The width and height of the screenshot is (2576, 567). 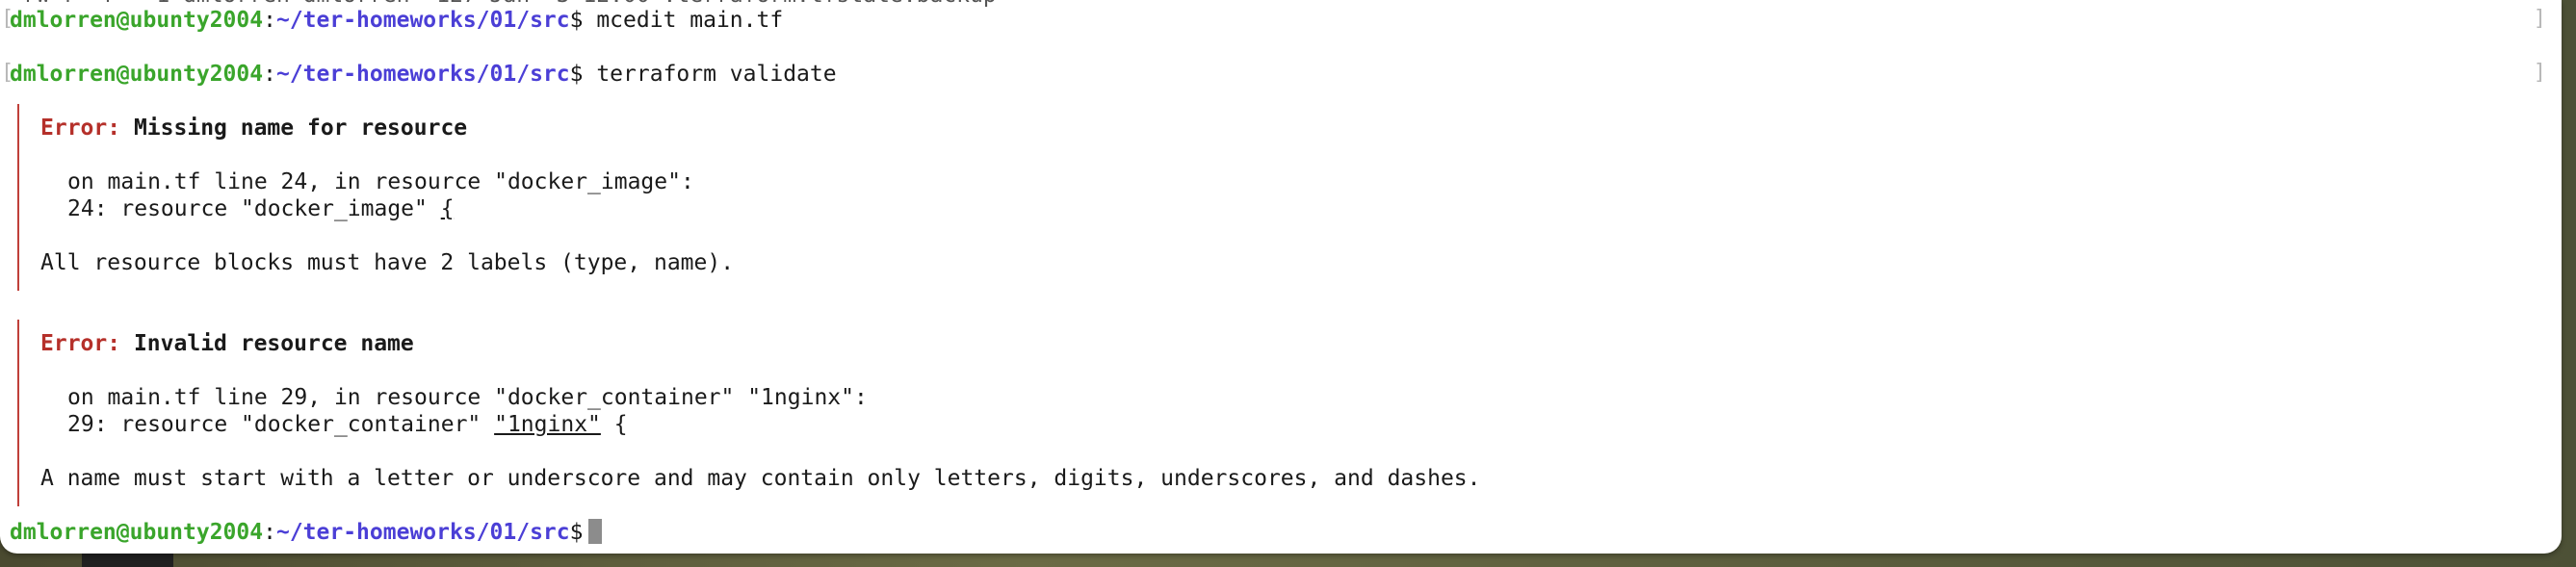 I want to click on command-text: terraform validate, so click(x=716, y=74).